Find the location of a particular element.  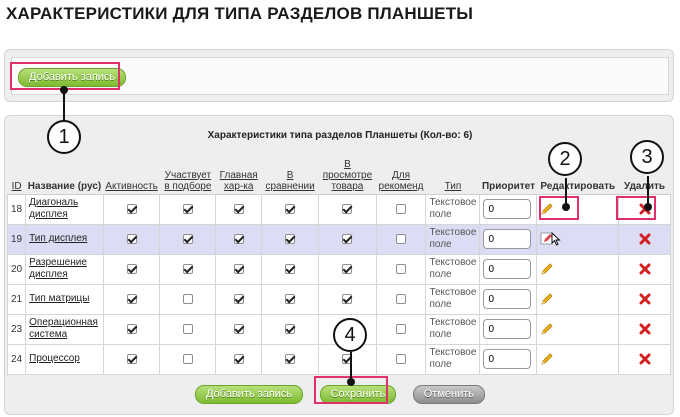

row-name-link: Тип матрицы is located at coordinates (59, 298).